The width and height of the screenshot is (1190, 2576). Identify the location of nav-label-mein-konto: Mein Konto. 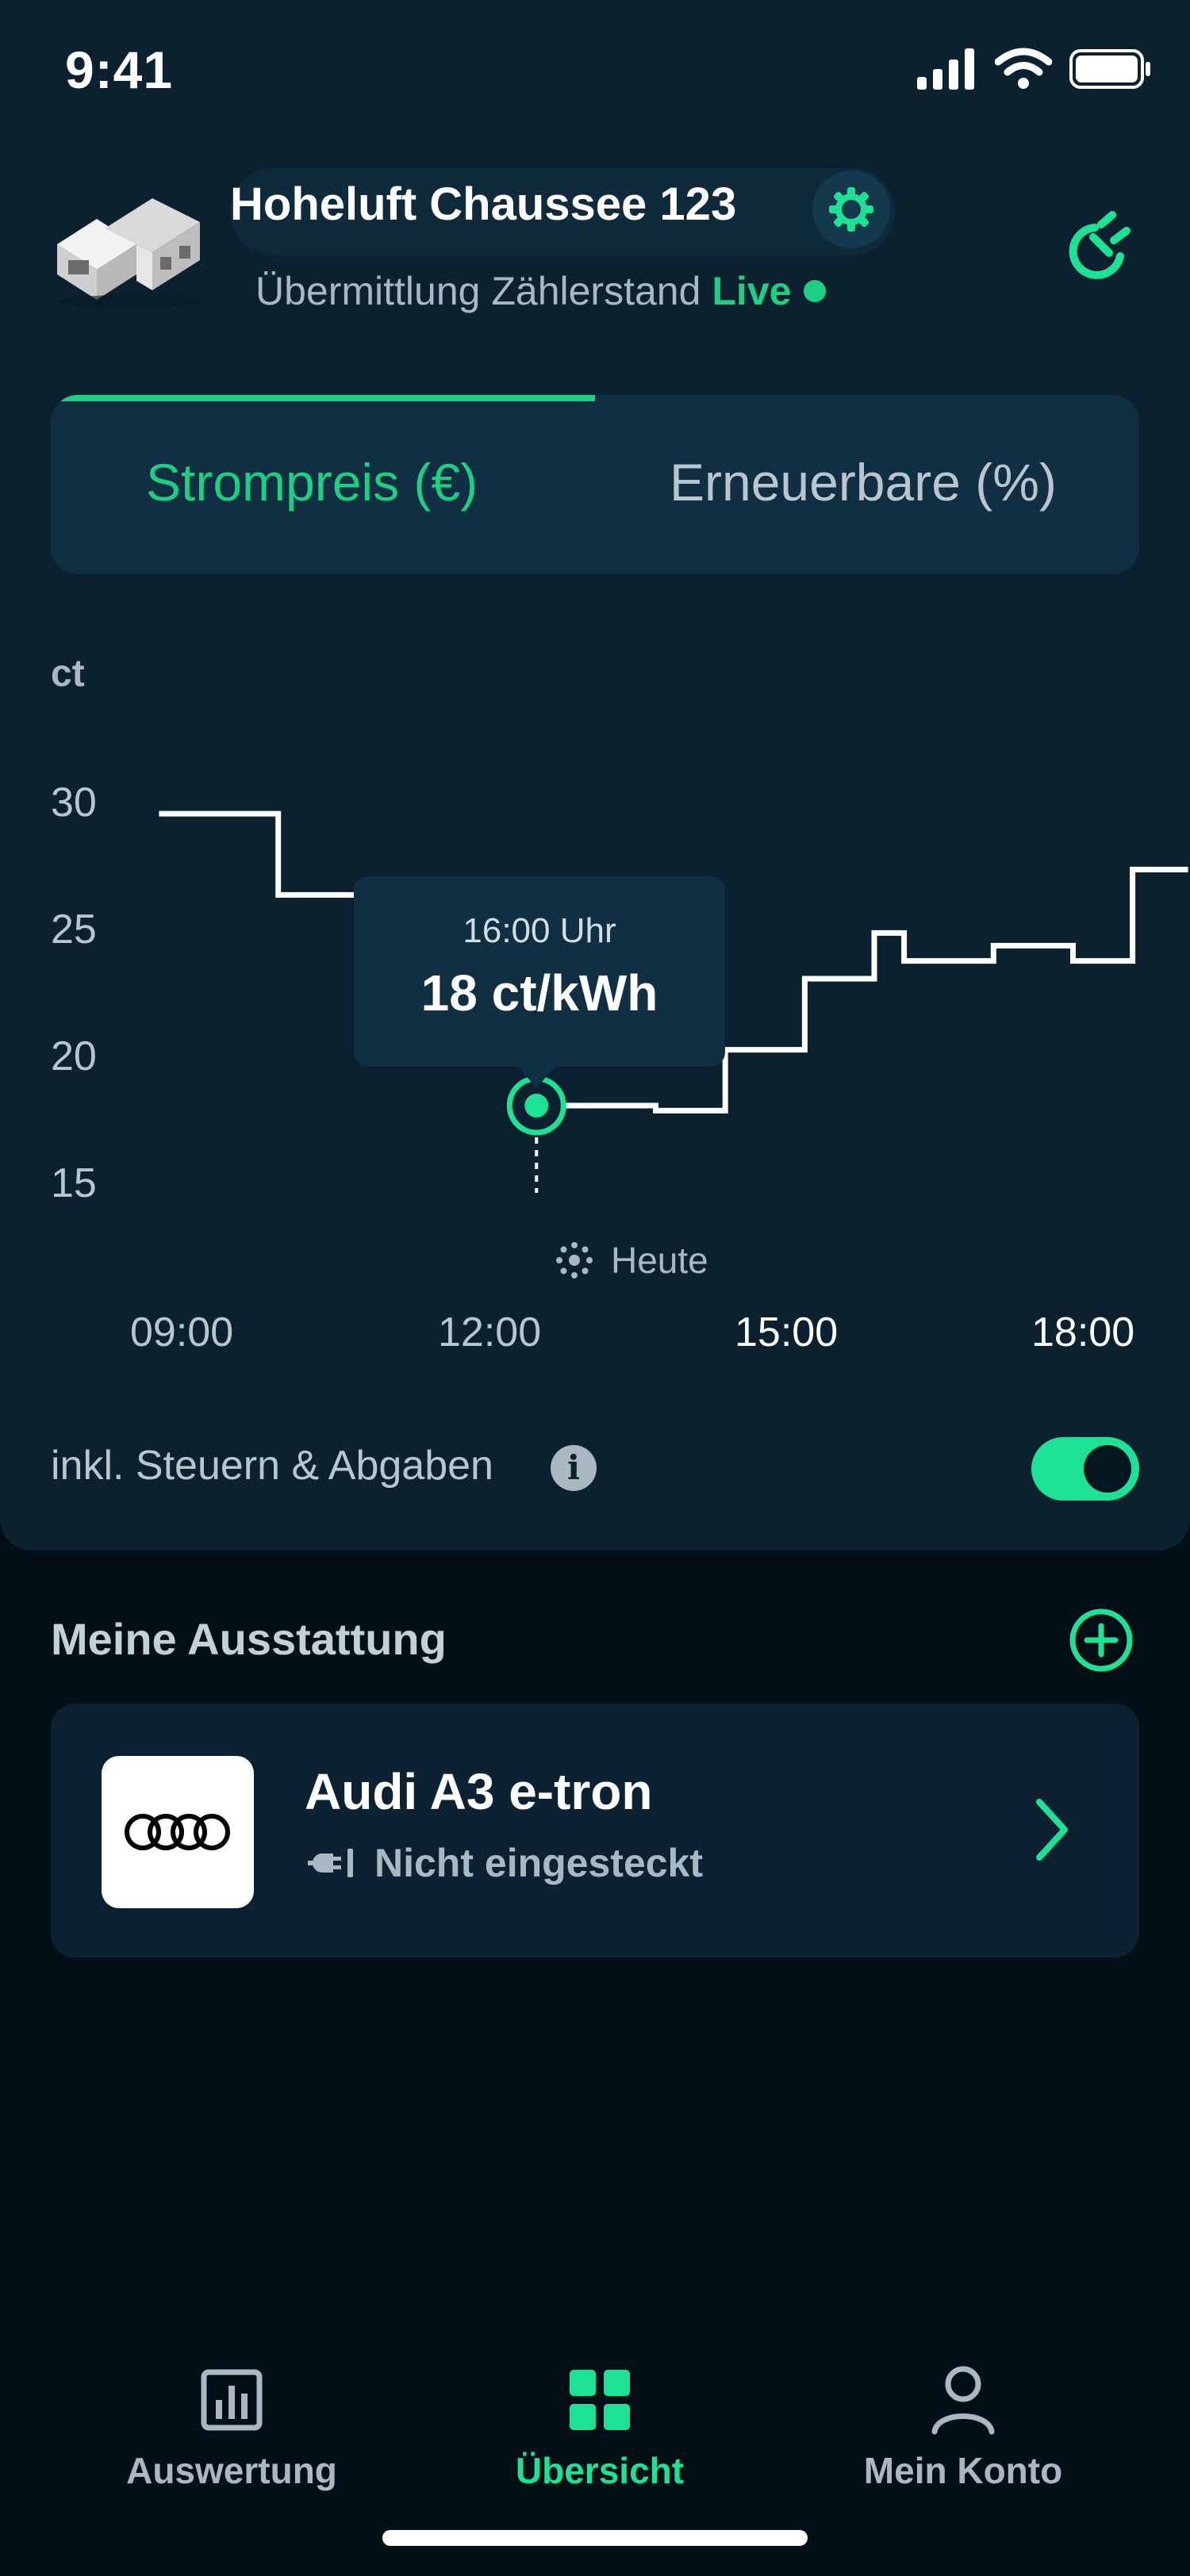
(963, 2471).